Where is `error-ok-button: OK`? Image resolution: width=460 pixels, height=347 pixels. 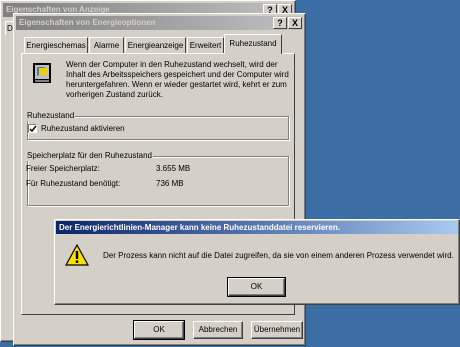 error-ok-button: OK is located at coordinates (256, 287).